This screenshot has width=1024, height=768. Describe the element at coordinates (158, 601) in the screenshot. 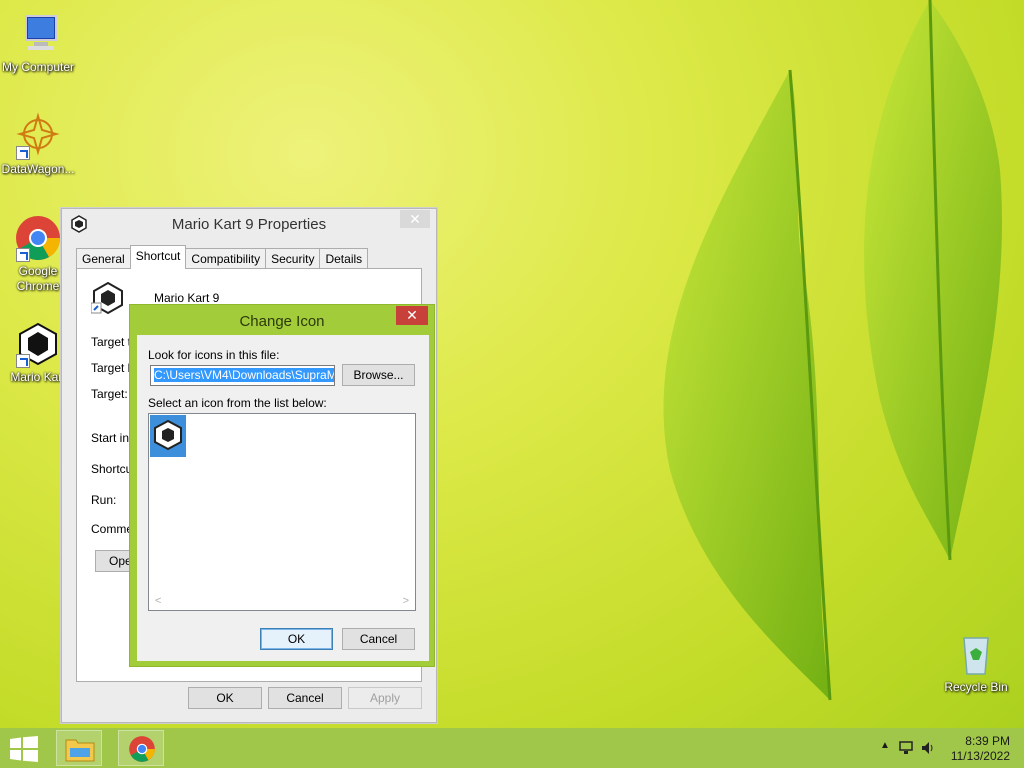

I see `scroll-left-icon: <` at that location.